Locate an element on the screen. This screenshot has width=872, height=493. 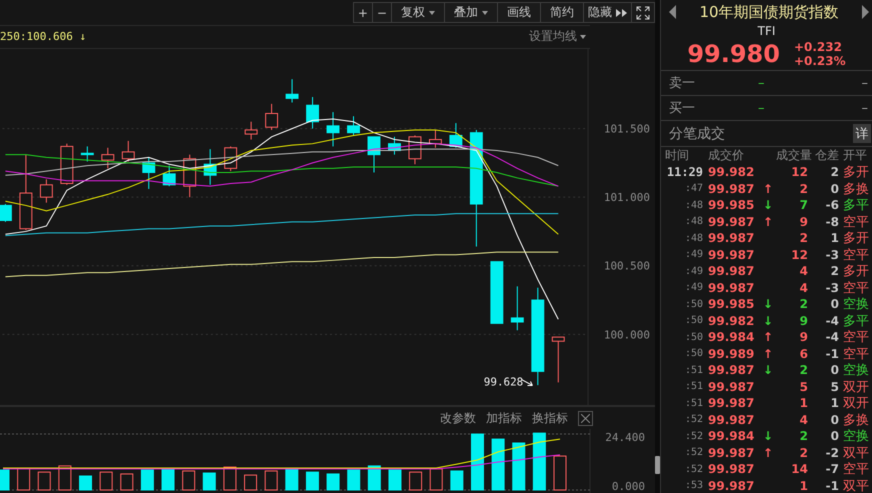
trade-type-cell-text: 多开 is located at coordinates (856, 238).